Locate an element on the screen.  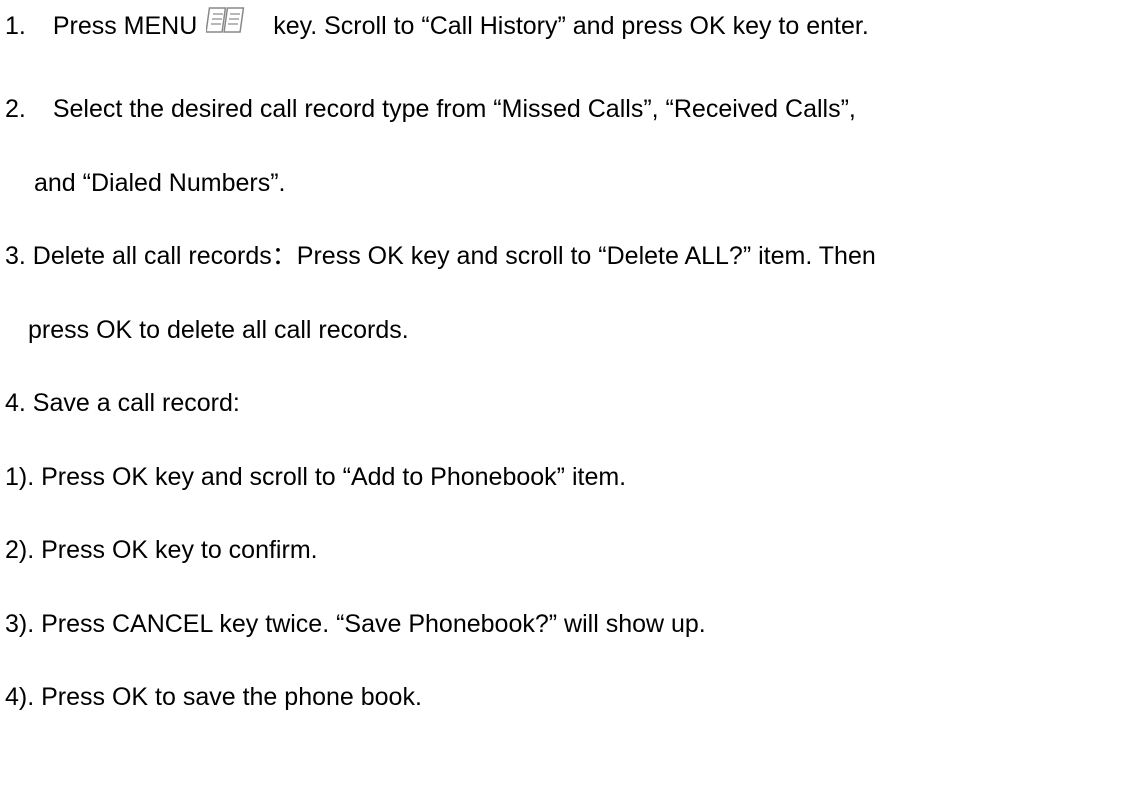
book-menu-icon is located at coordinates (225, 20).